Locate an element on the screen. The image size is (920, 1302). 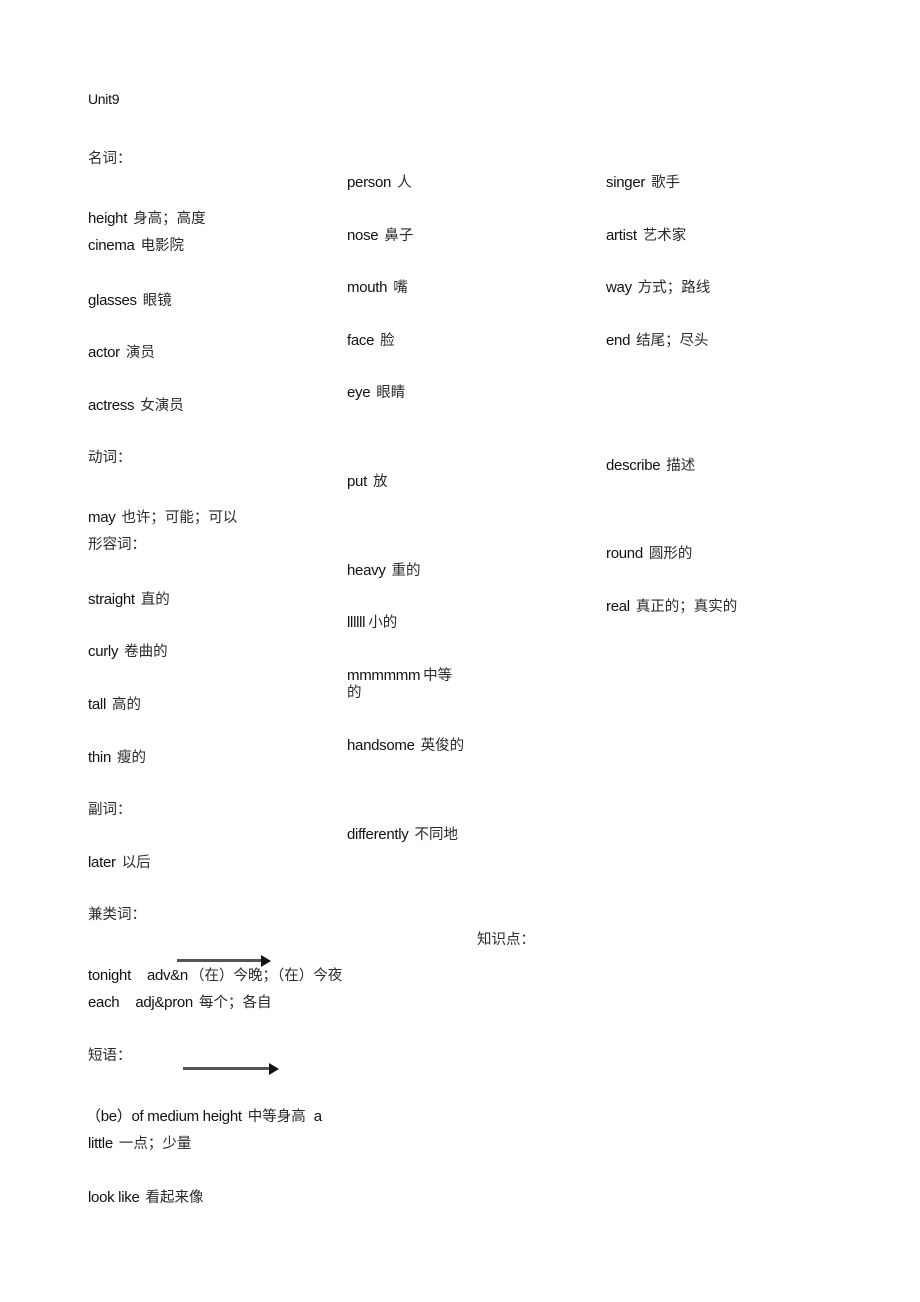
meaning: 中等身高 is located at coordinates (276, 1117).